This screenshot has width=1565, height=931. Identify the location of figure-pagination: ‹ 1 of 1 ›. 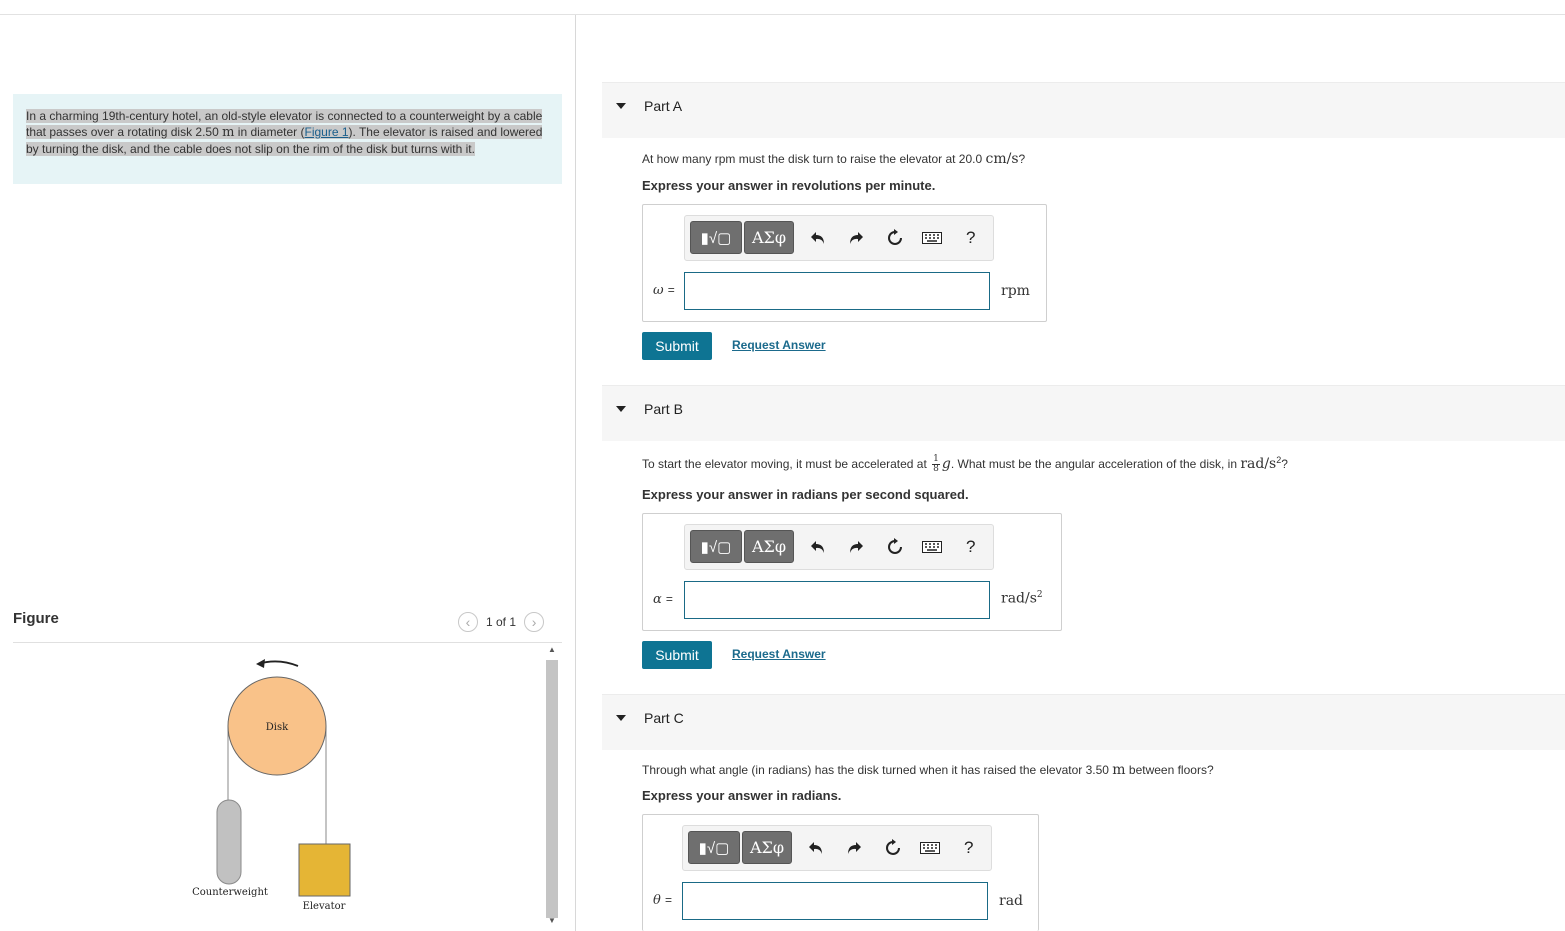
(501, 622).